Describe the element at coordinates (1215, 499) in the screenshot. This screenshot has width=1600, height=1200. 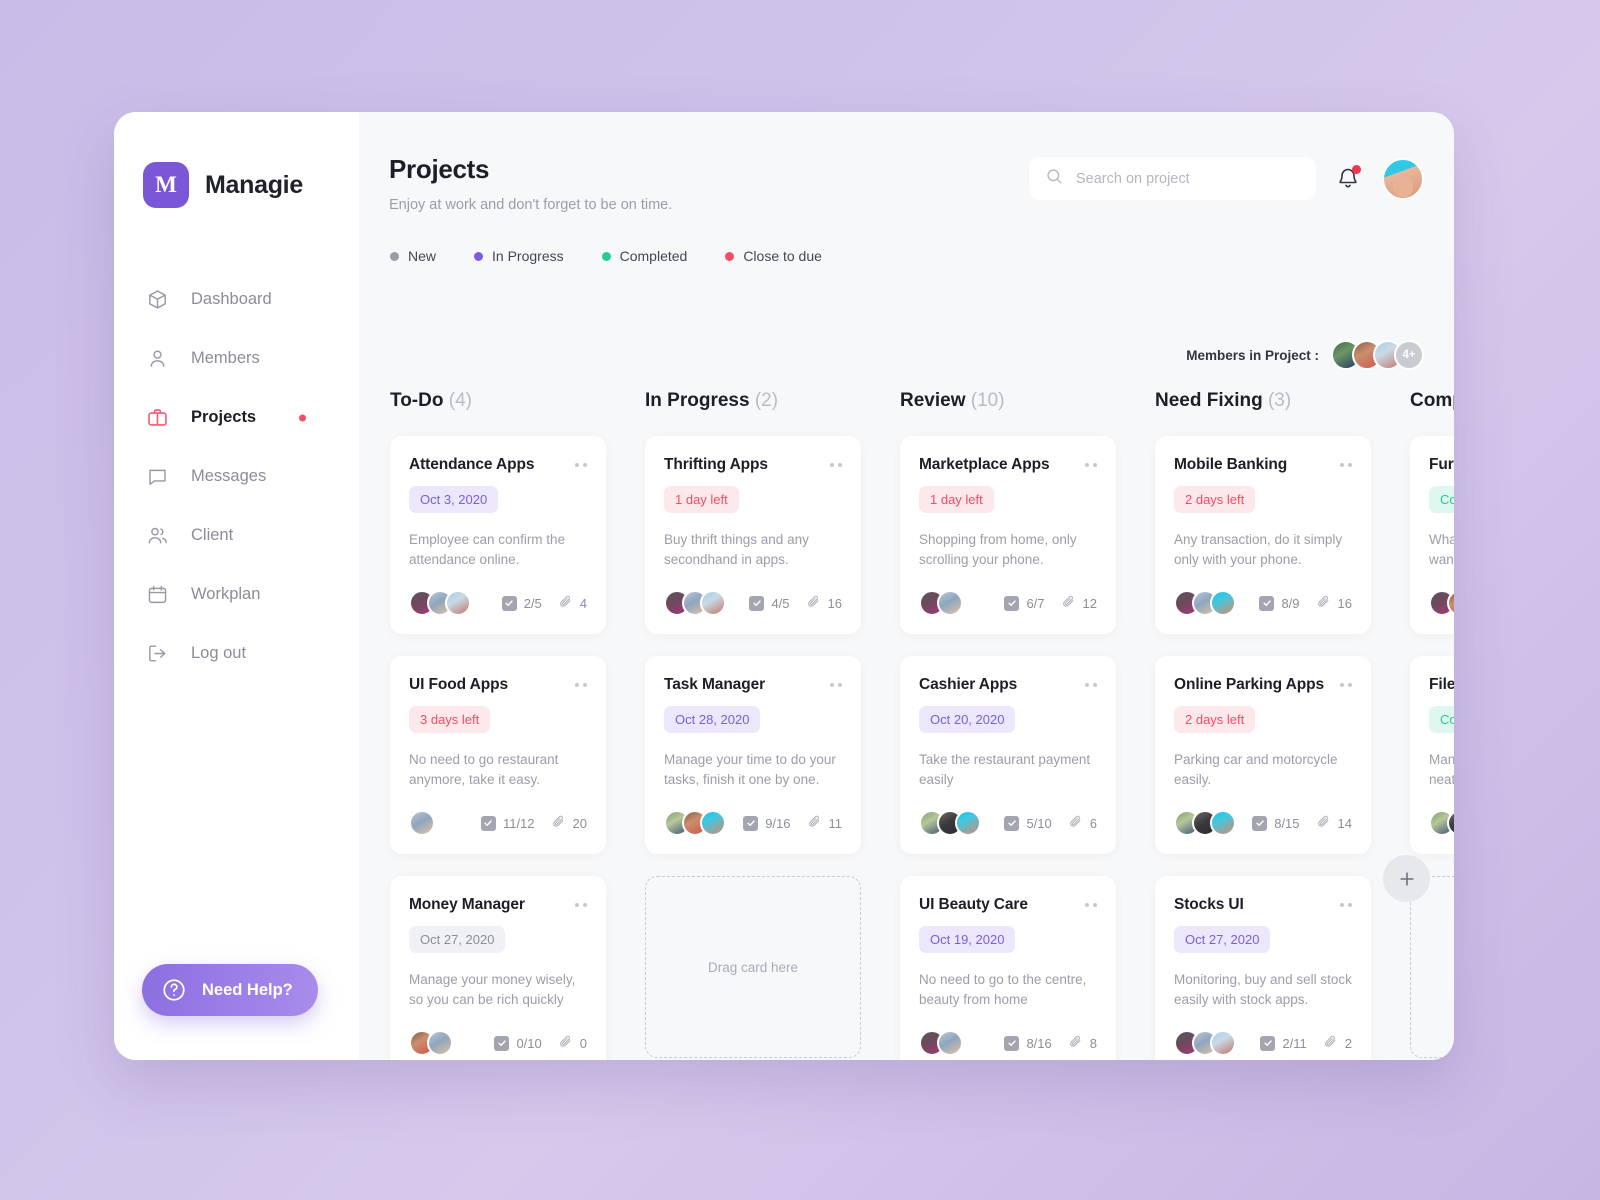
I see `card-status-badge: 2 days left` at that location.